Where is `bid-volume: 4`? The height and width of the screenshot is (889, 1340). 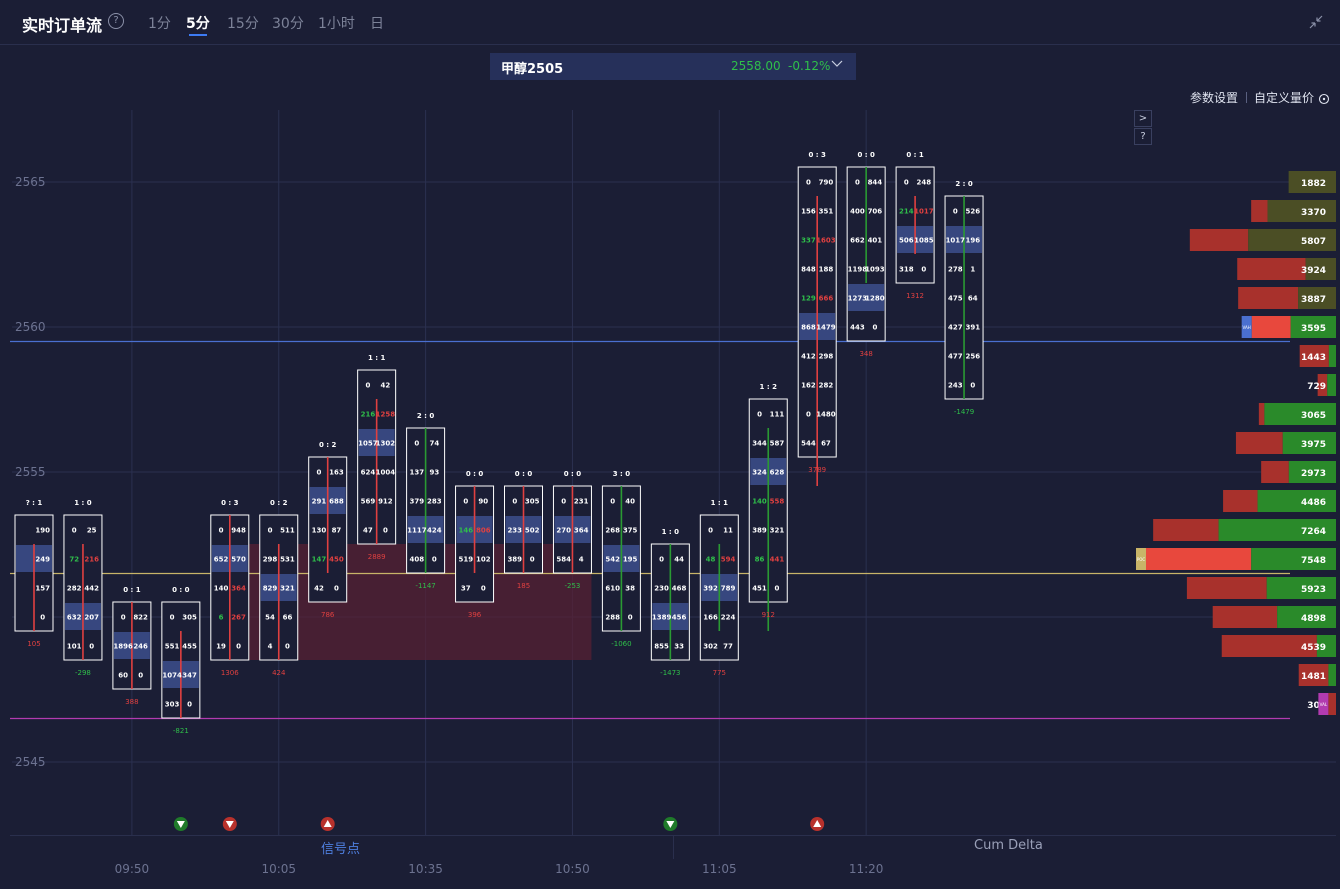 bid-volume: 4 is located at coordinates (270, 647).